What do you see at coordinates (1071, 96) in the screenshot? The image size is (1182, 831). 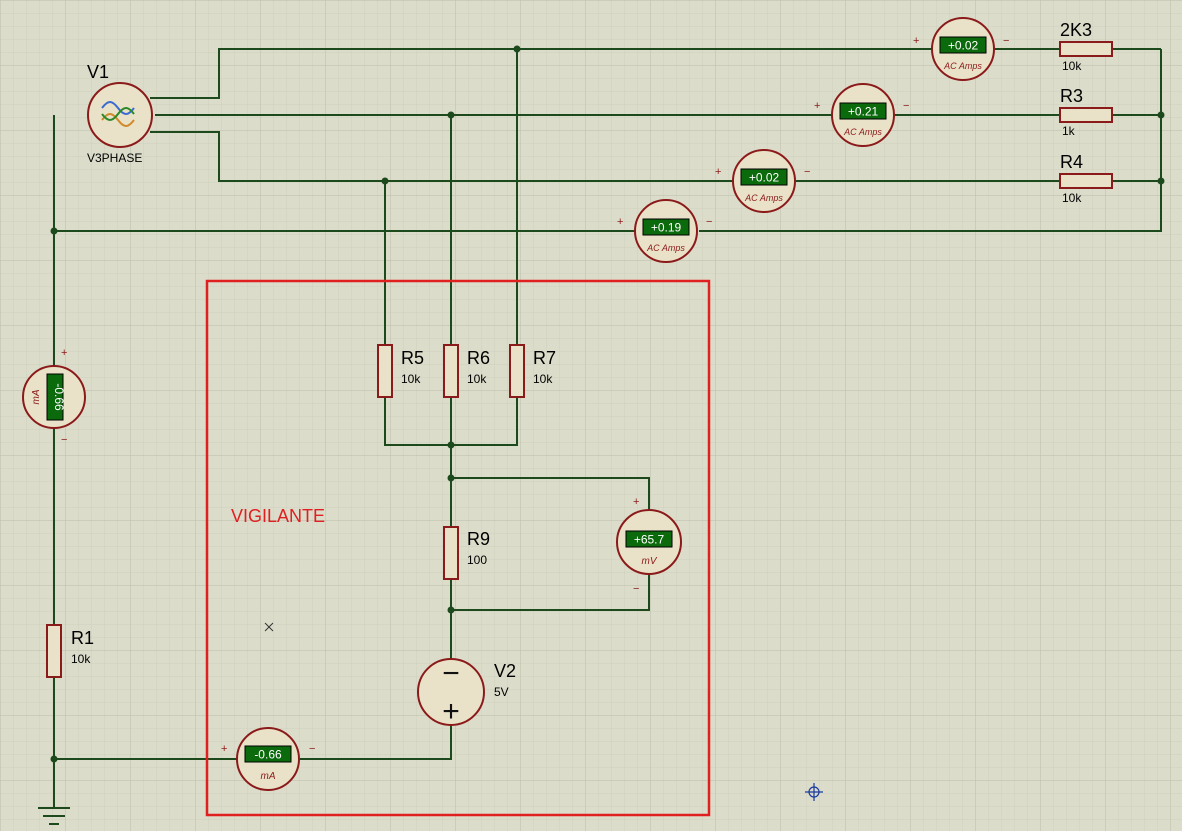 I see `resistor-r3-name: R3` at bounding box center [1071, 96].